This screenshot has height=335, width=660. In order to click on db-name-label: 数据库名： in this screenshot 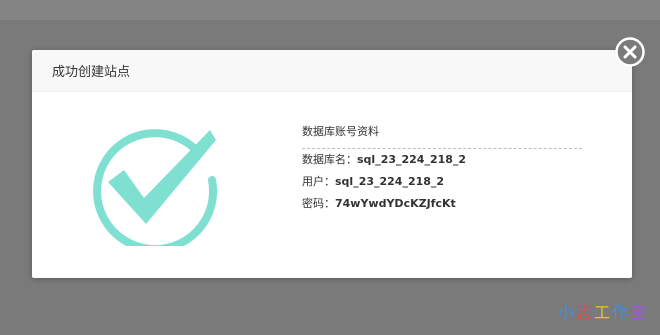, I will do `click(329, 159)`.